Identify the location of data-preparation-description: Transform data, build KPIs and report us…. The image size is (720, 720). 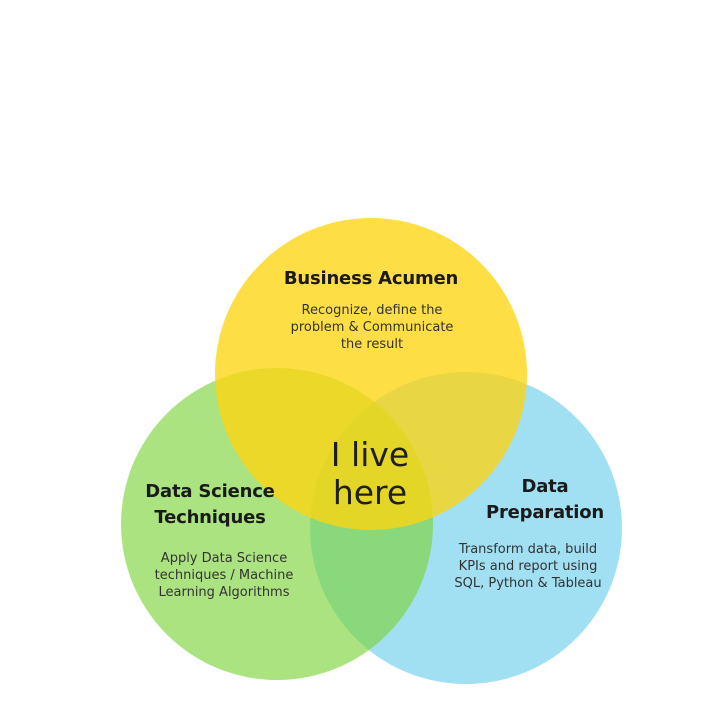
(528, 566).